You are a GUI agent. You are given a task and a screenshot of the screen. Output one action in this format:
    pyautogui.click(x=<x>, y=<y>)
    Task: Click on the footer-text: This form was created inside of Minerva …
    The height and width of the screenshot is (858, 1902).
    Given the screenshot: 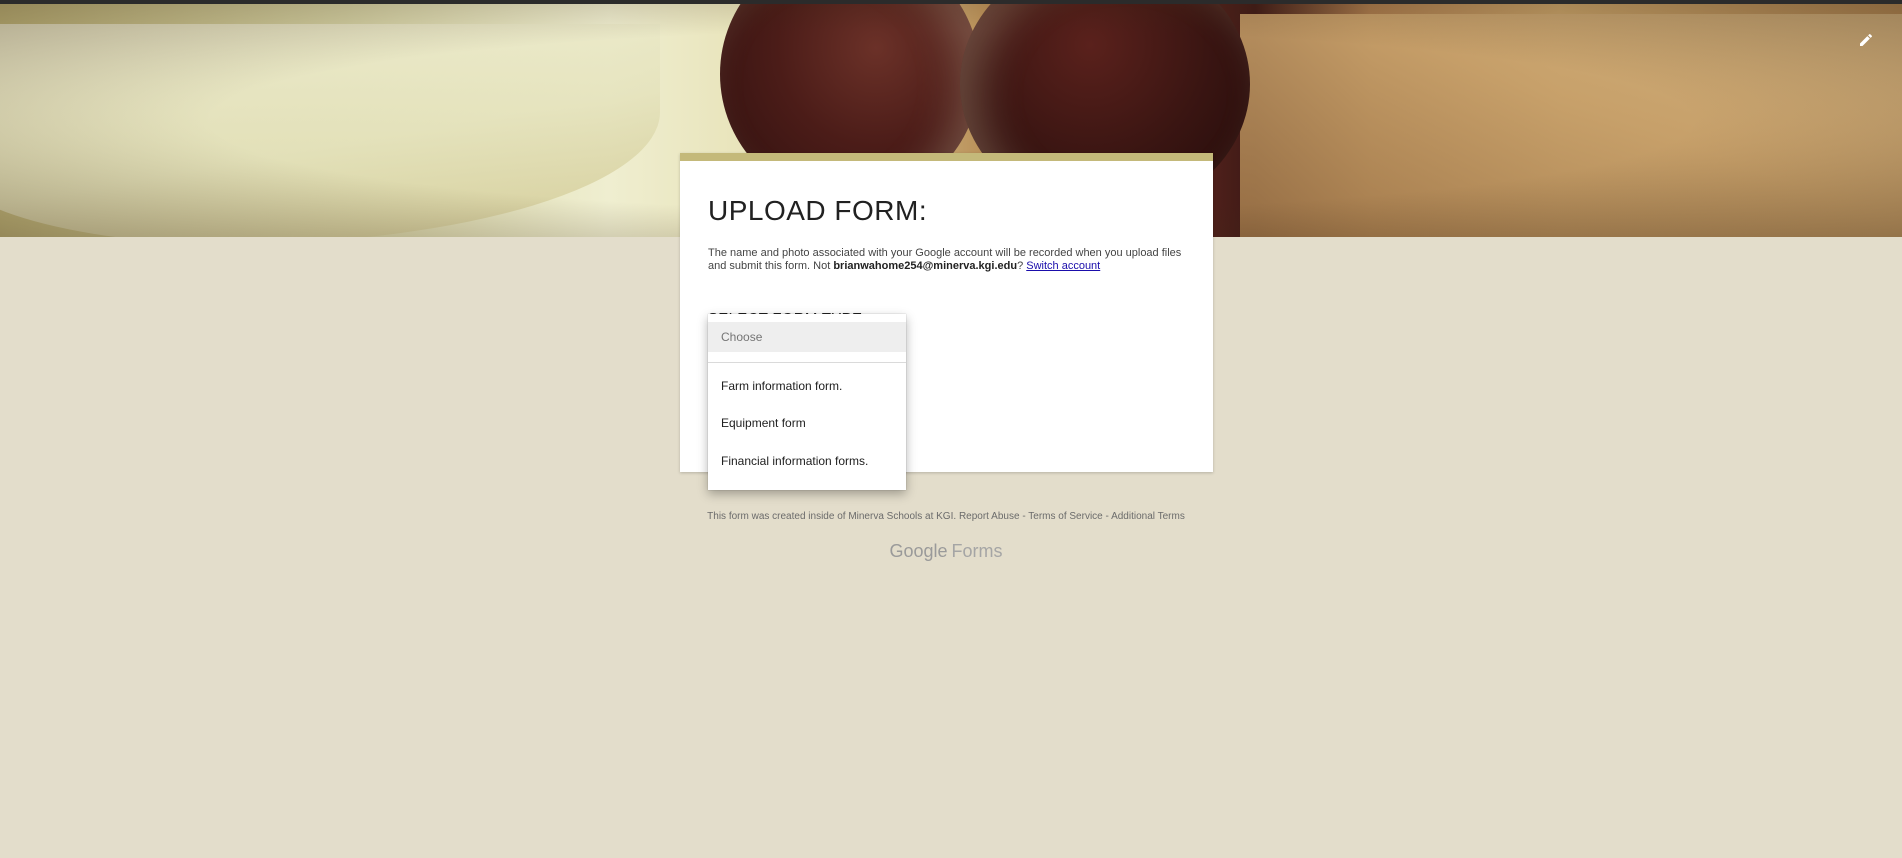 What is the action you would take?
    pyautogui.click(x=946, y=516)
    